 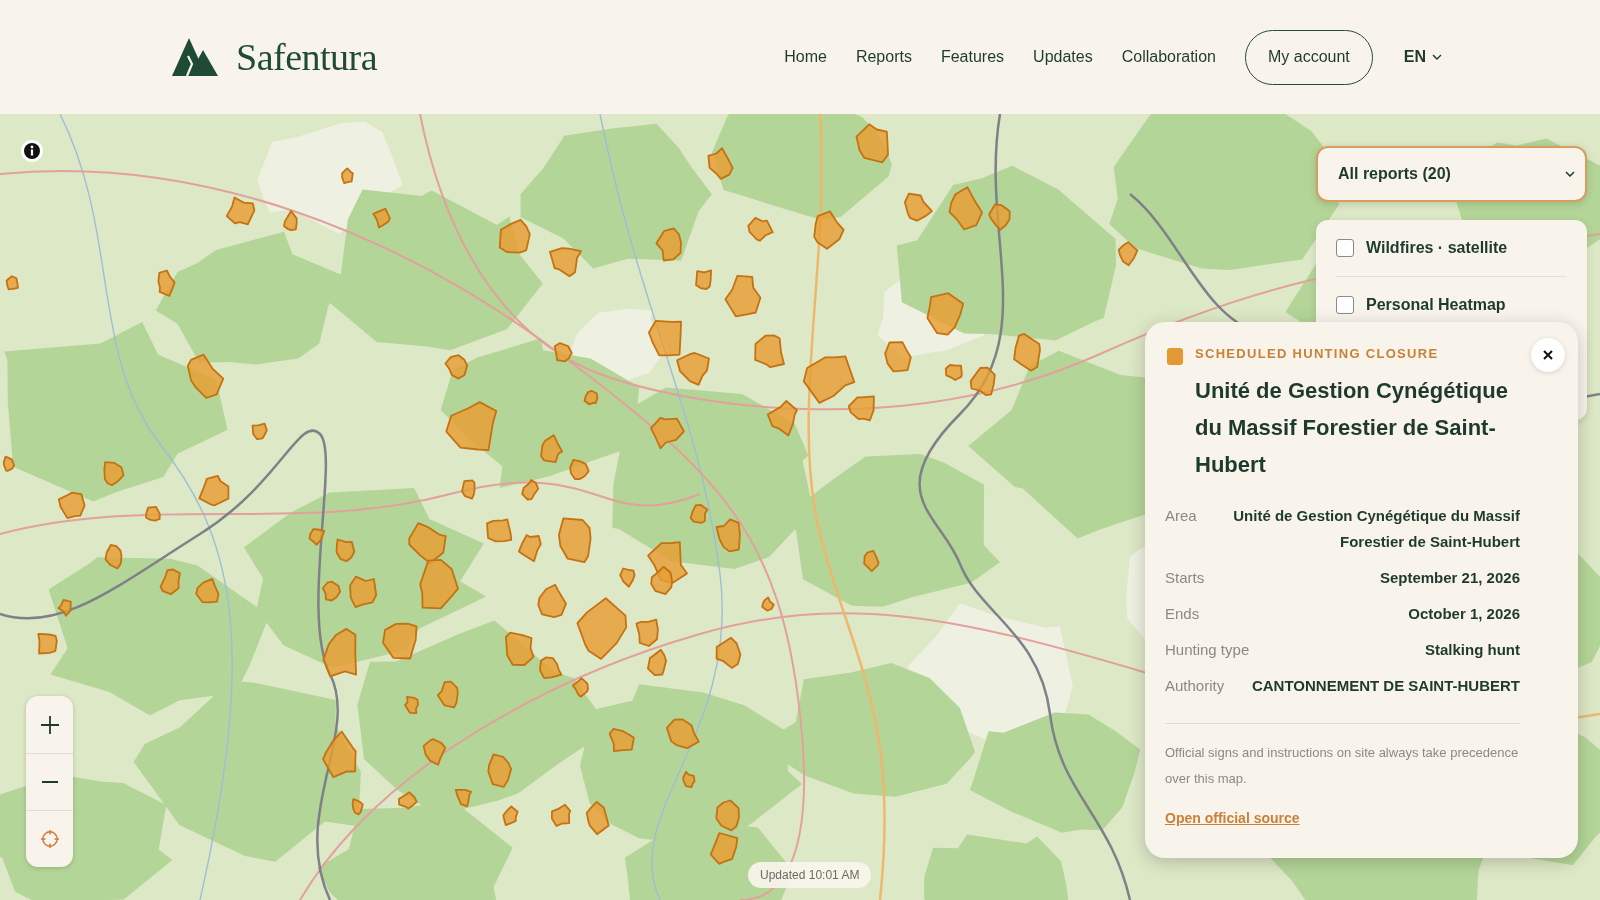 I want to click on nav-link: Collaboration, so click(x=1168, y=57).